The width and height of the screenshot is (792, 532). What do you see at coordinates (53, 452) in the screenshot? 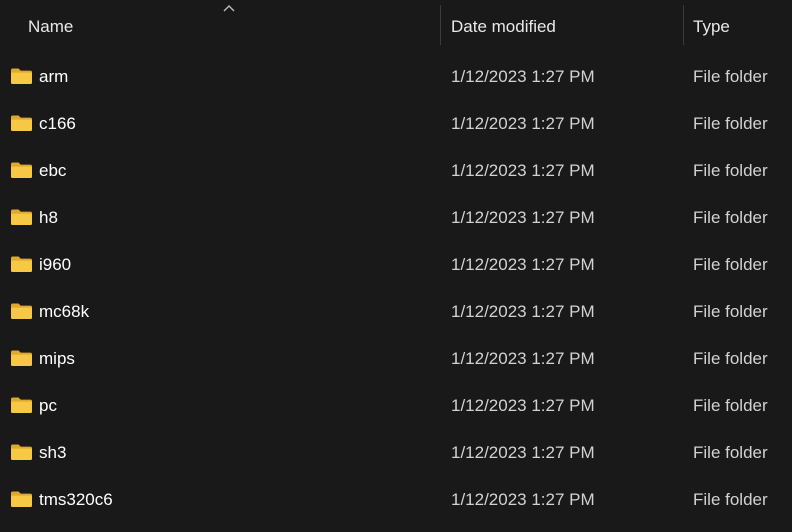
I see `file-name: sh3` at bounding box center [53, 452].